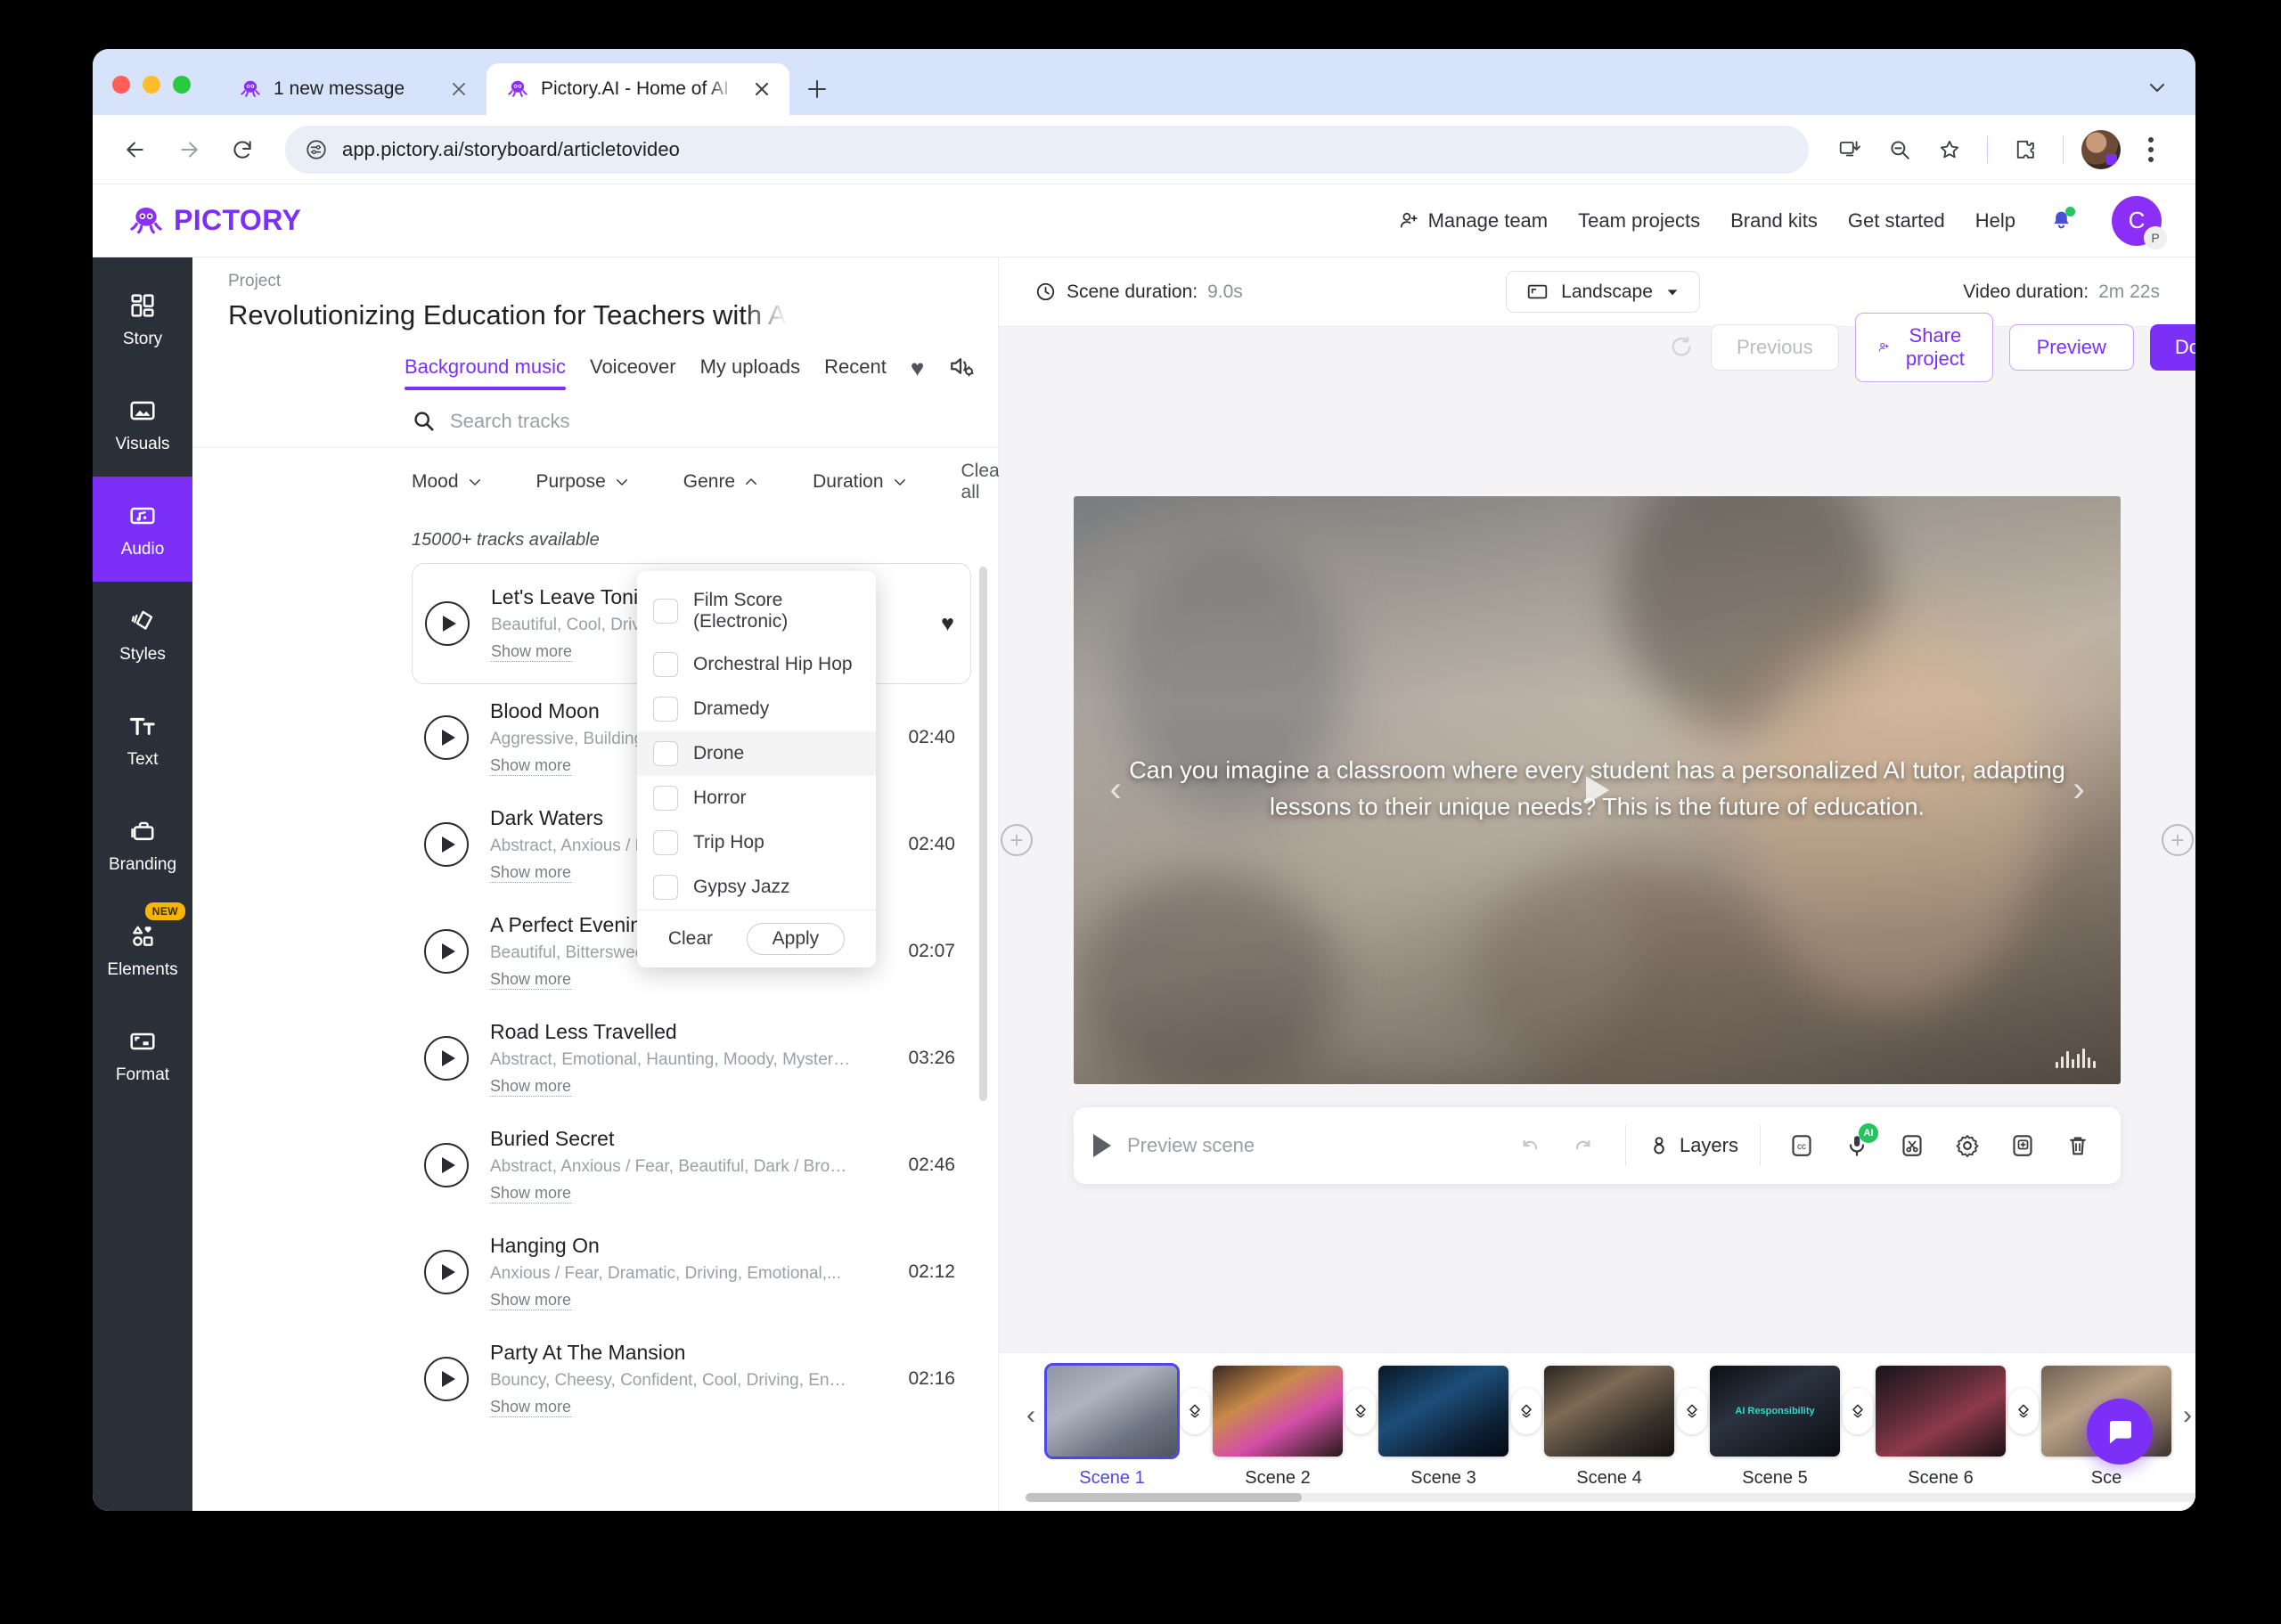 This screenshot has height=1624, width=2281. What do you see at coordinates (1529, 1145) in the screenshot?
I see `undo-icon` at bounding box center [1529, 1145].